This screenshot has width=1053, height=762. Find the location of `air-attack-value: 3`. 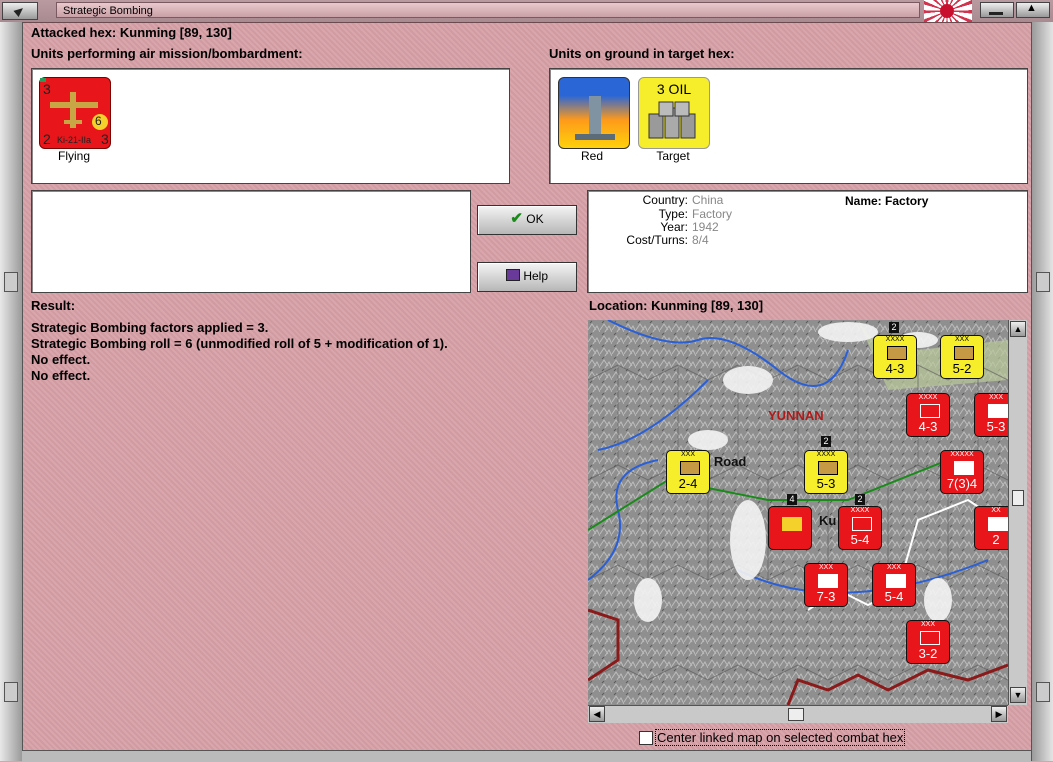

air-attack-value: 3 is located at coordinates (47, 89).